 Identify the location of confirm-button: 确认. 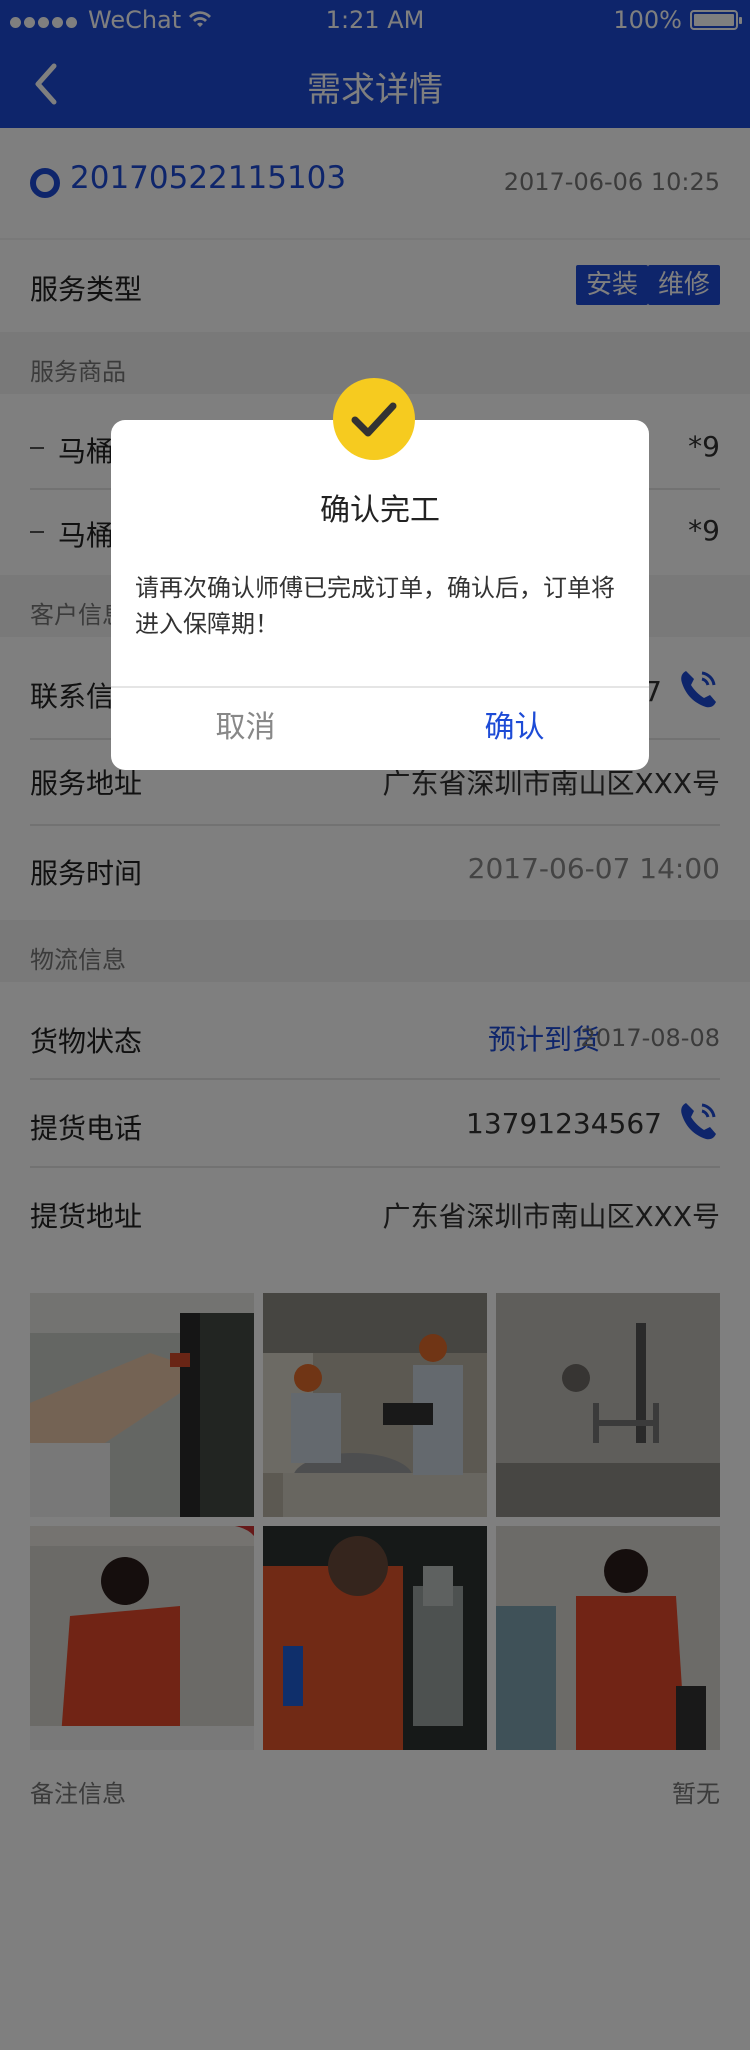
(514, 724).